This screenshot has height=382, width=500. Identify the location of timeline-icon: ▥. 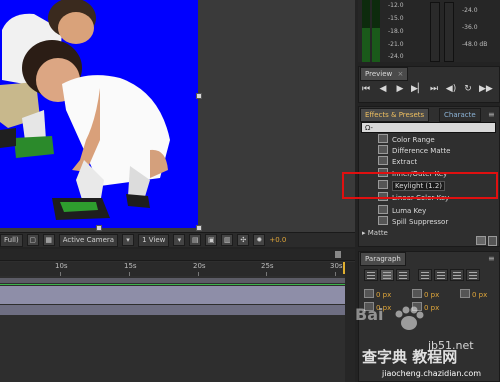
(227, 240).